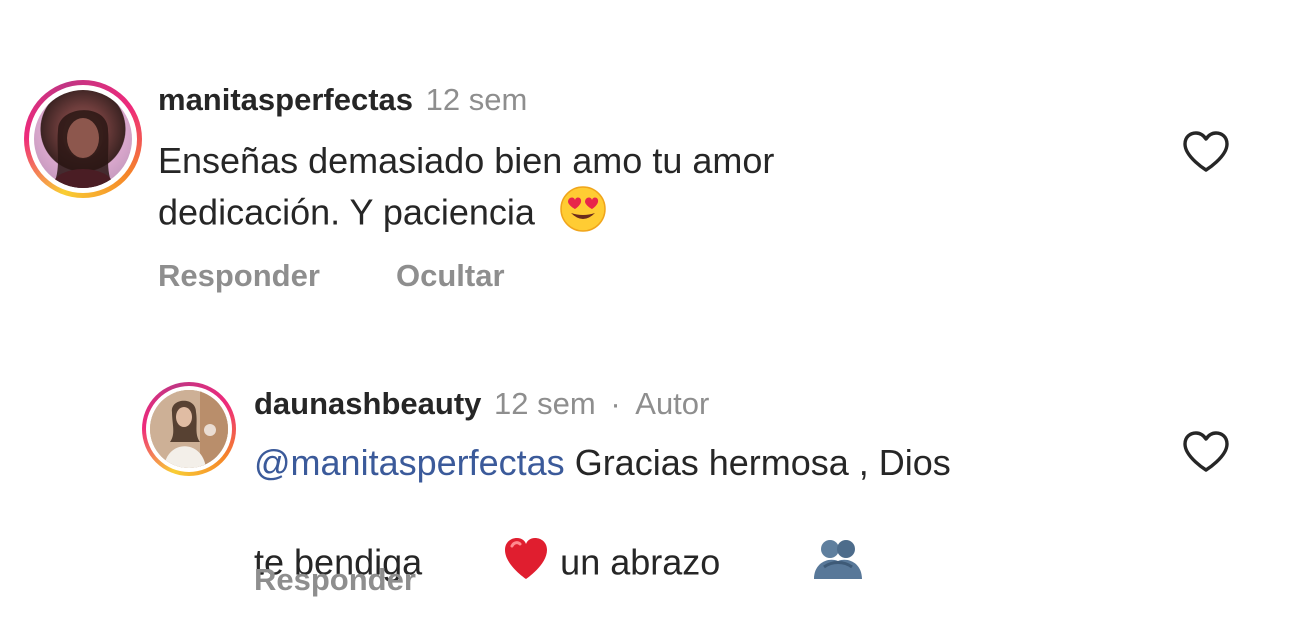 The height and width of the screenshot is (643, 1290). I want to click on hide-button: Ocultar, so click(450, 276).